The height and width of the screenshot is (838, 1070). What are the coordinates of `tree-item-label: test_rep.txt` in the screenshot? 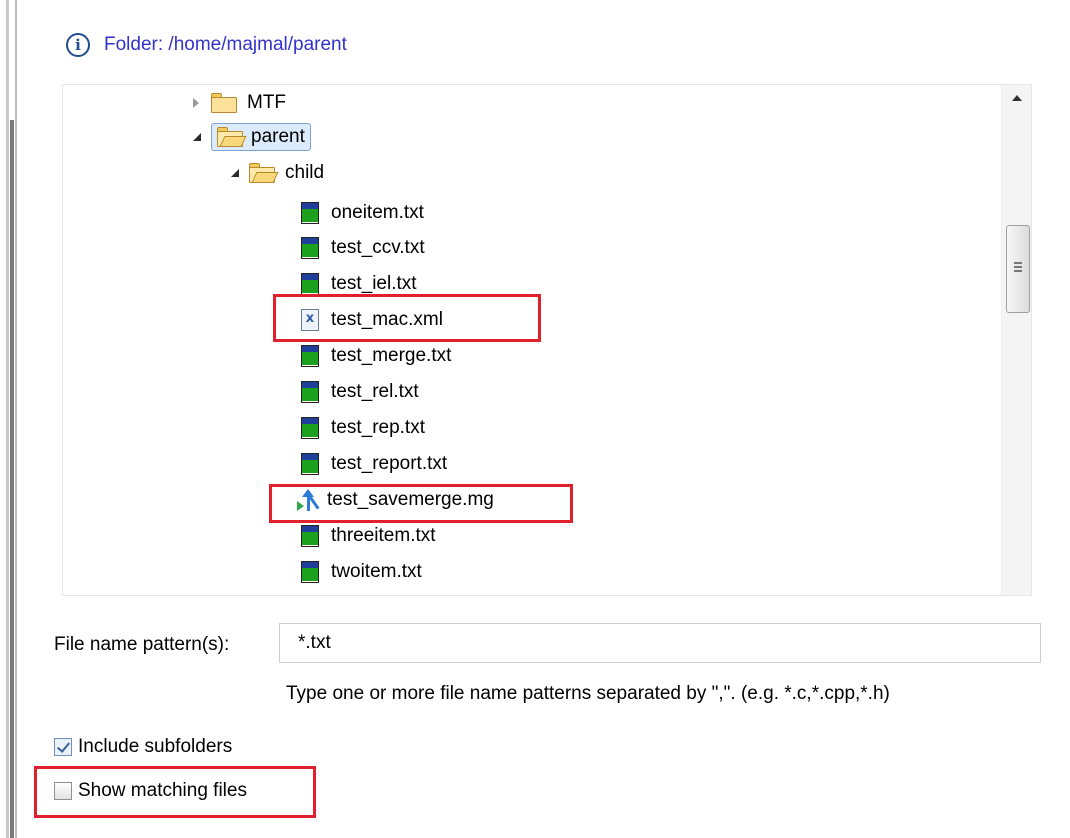 It's located at (378, 427).